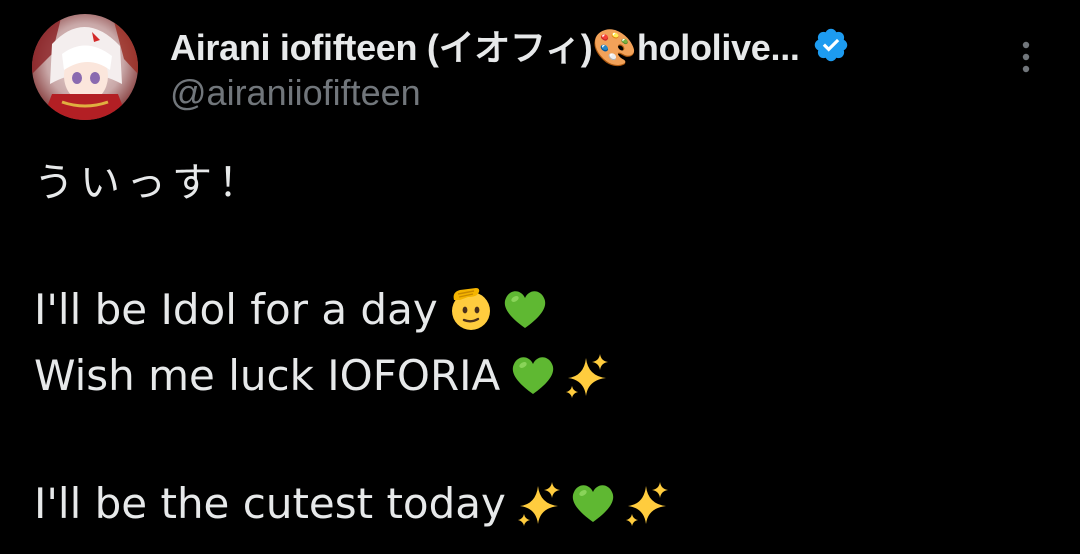  I want to click on post-line-4-text: I'll be the cutest today, so click(270, 503).